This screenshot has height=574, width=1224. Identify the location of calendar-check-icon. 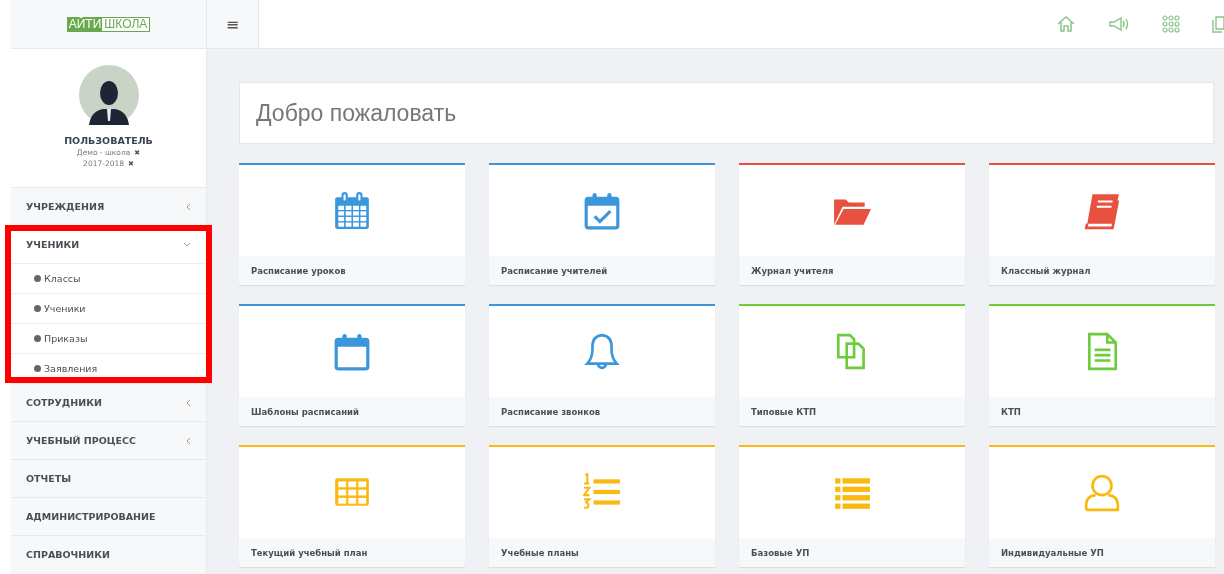
(602, 210).